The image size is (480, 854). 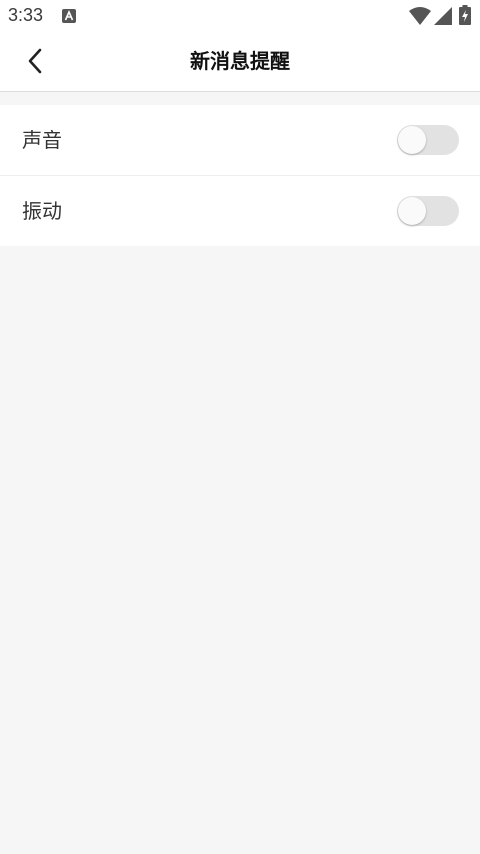 What do you see at coordinates (42, 211) in the screenshot?
I see `setting-label-vibration: 振动` at bounding box center [42, 211].